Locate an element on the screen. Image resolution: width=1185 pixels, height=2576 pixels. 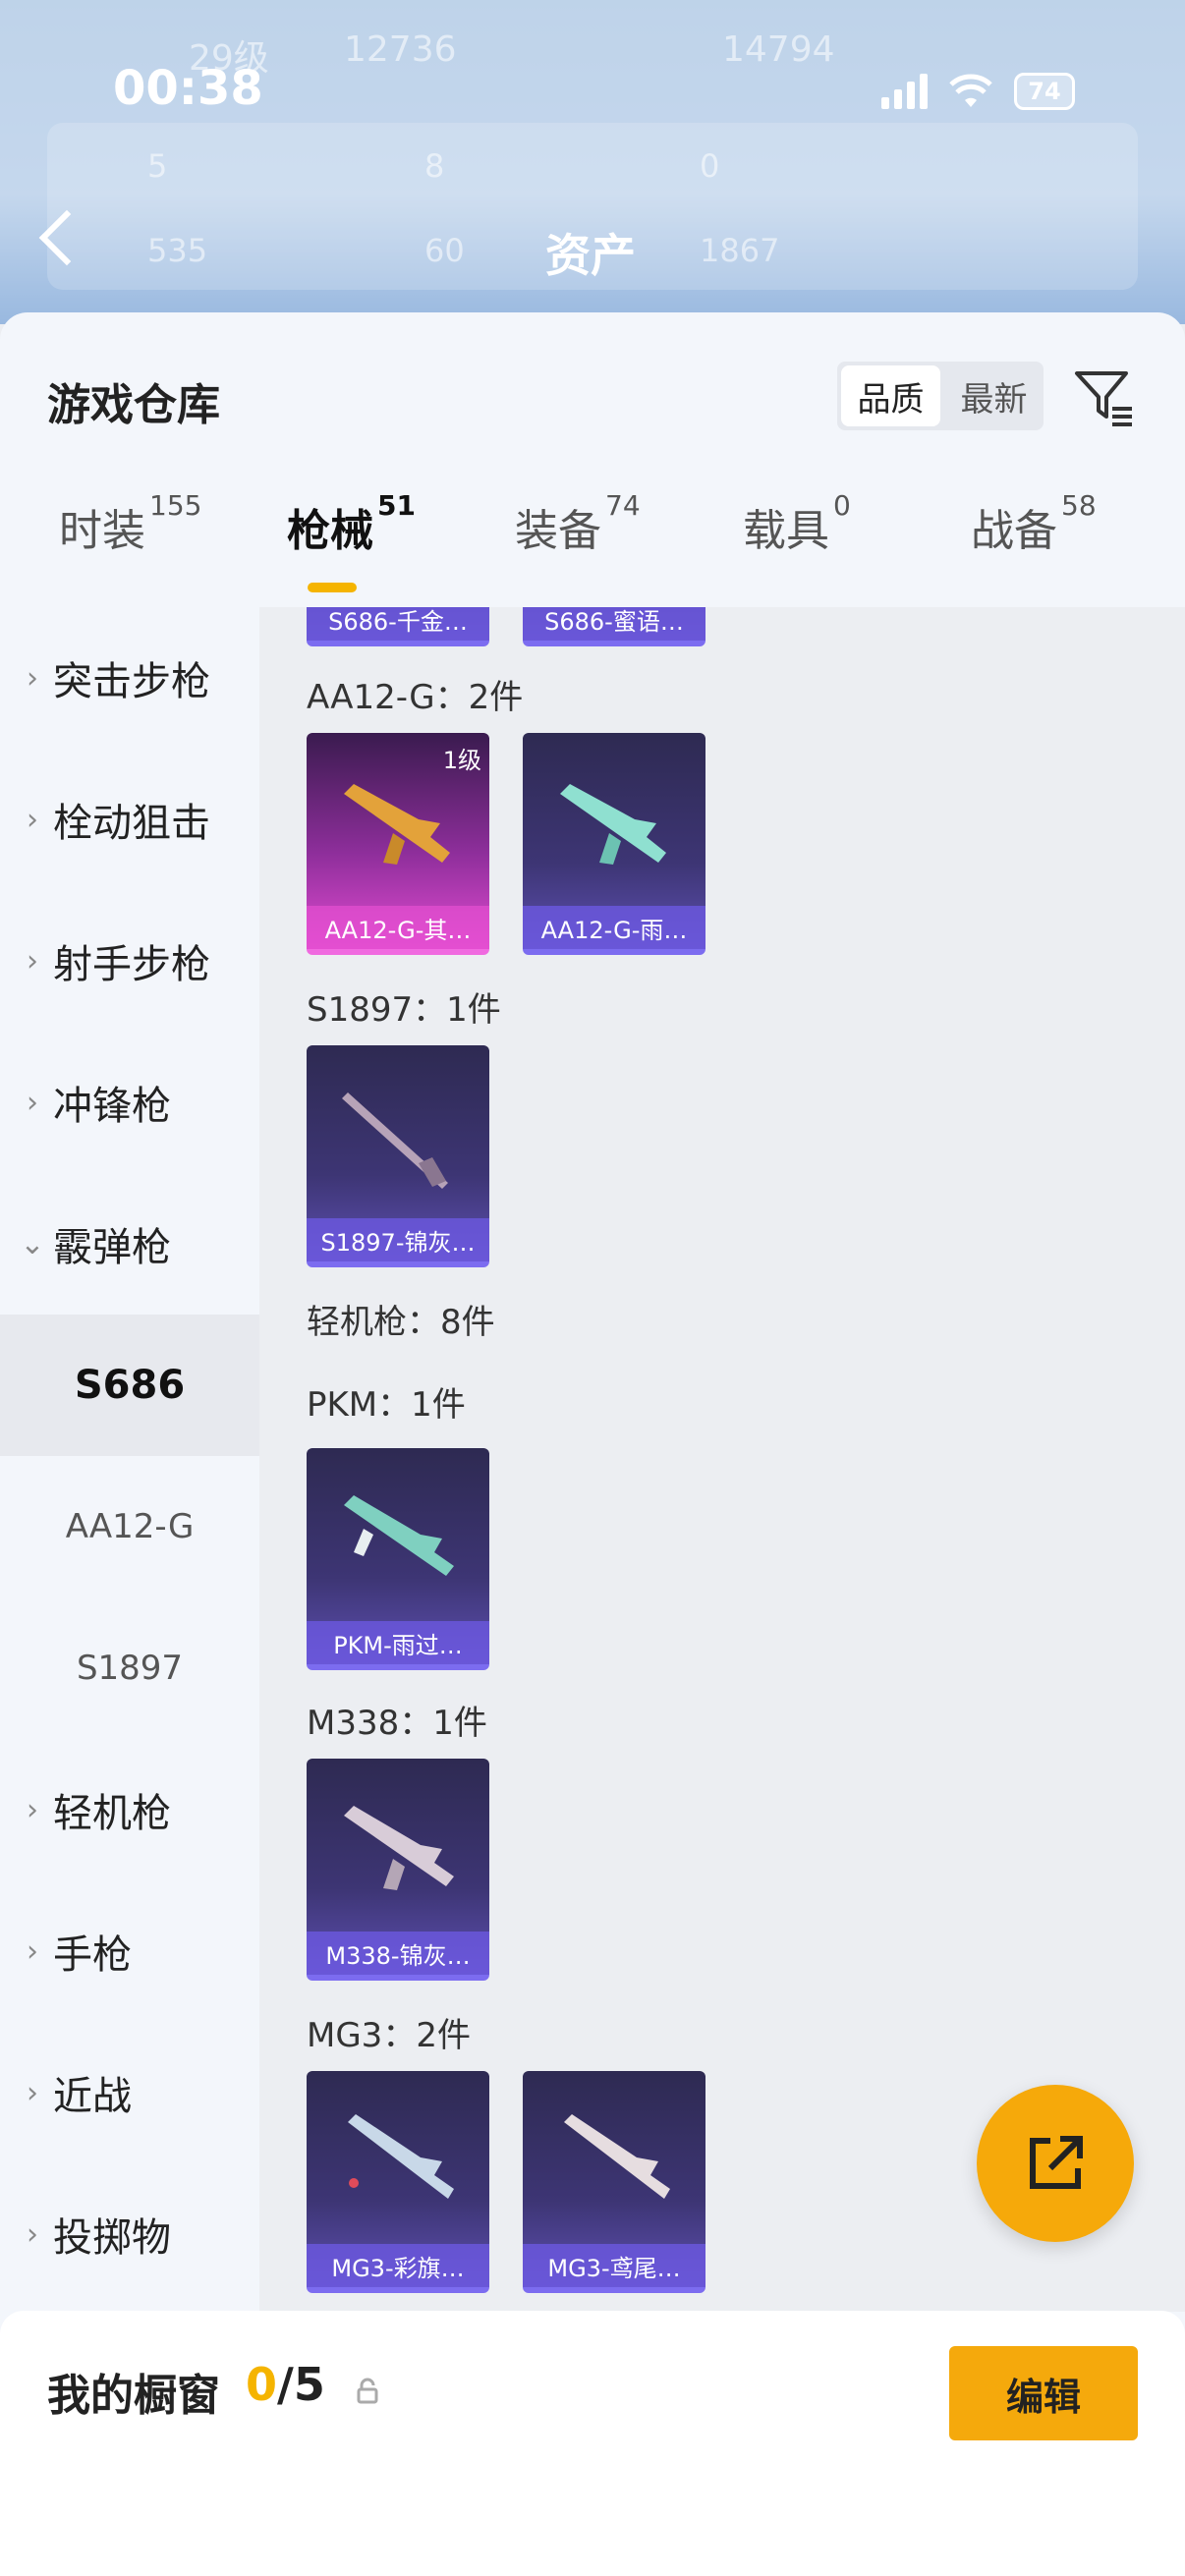
sidebar-item-smg: › 冲锋枪 is located at coordinates (130, 1102).